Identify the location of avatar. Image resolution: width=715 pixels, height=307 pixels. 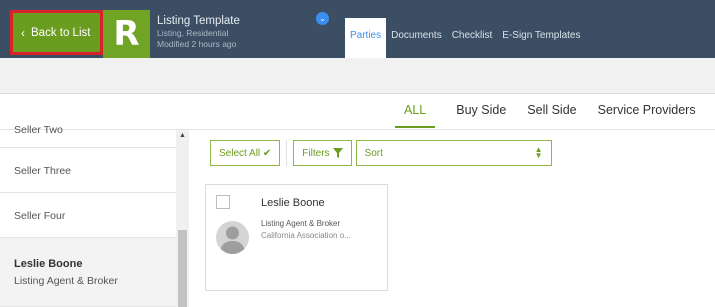
(232, 237).